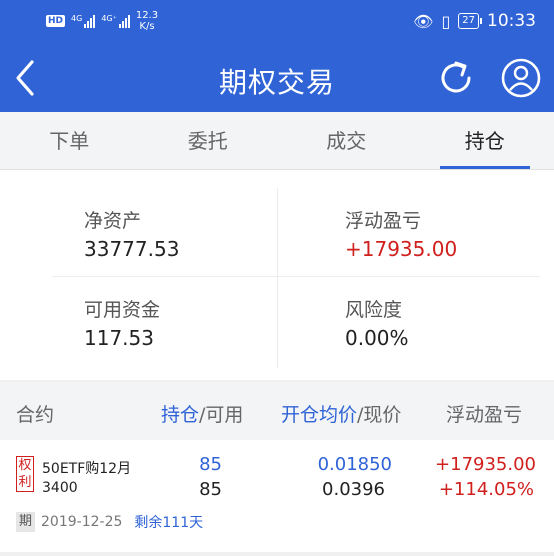 The image size is (554, 556). Describe the element at coordinates (115, 21) in the screenshot. I see `signal-icon-sim2: 4G⁺` at that location.